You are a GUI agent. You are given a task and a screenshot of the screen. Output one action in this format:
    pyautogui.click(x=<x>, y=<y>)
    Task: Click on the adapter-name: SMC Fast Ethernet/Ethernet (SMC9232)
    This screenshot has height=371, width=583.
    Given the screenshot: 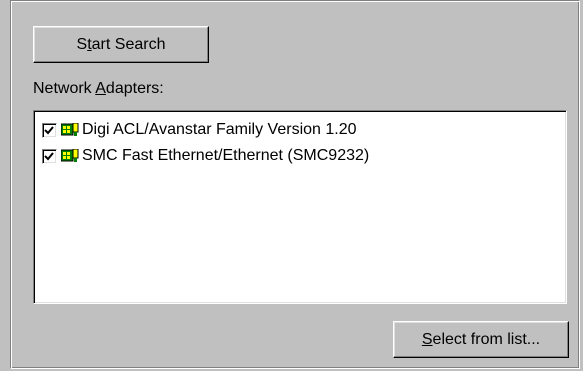 What is the action you would take?
    pyautogui.click(x=226, y=155)
    